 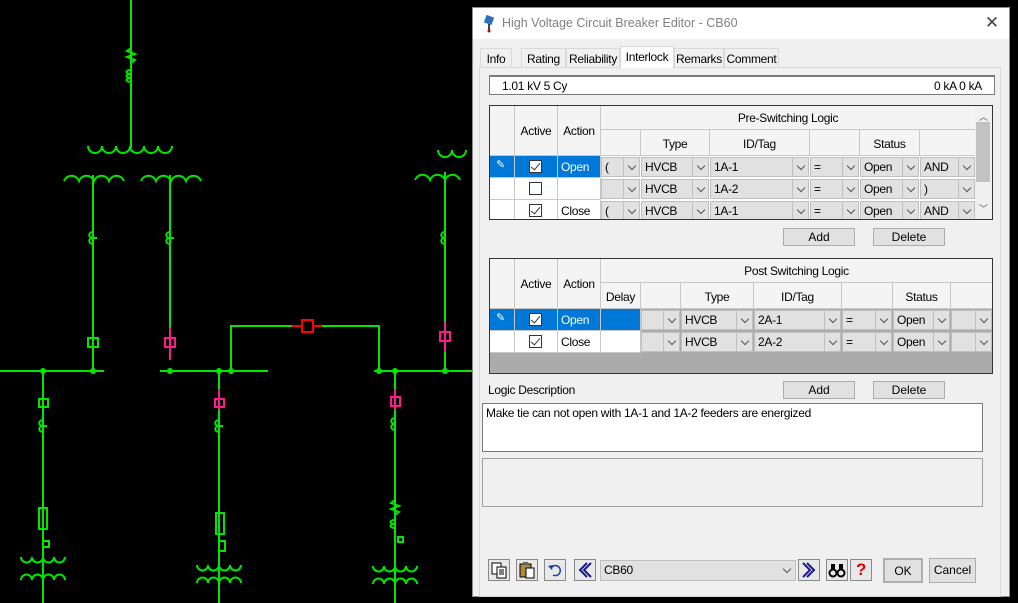 I want to click on paste-button, so click(x=527, y=570).